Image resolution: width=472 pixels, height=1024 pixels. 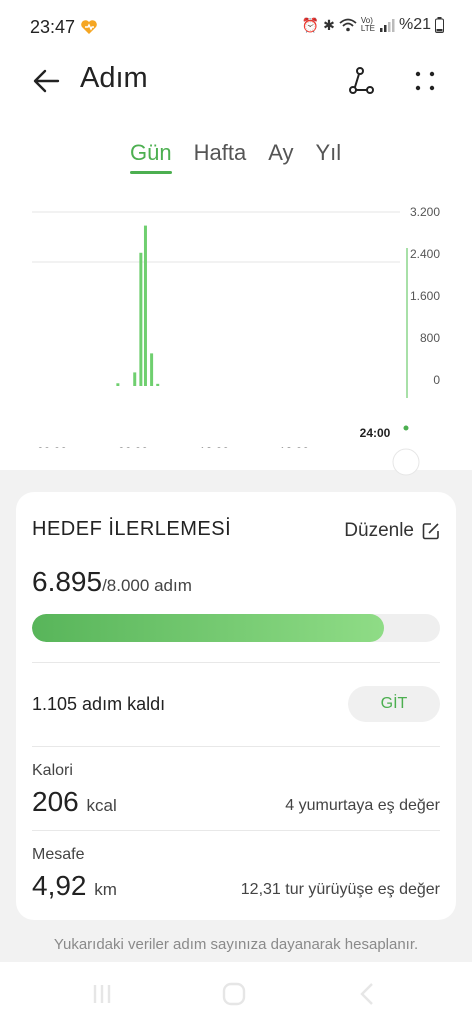 I want to click on period-tabs: Gün Hafta Ay Yıl, so click(x=235, y=157).